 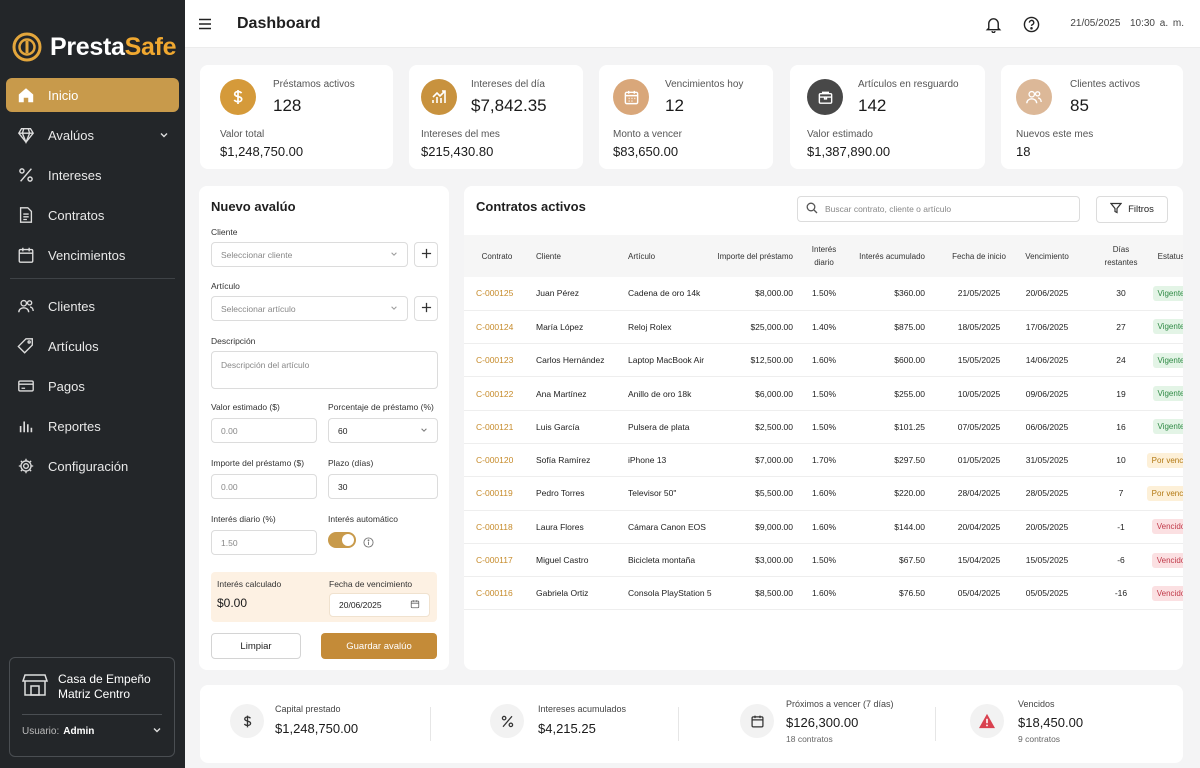 What do you see at coordinates (88, 466) in the screenshot?
I see `sidebar-item-label: Configuración` at bounding box center [88, 466].